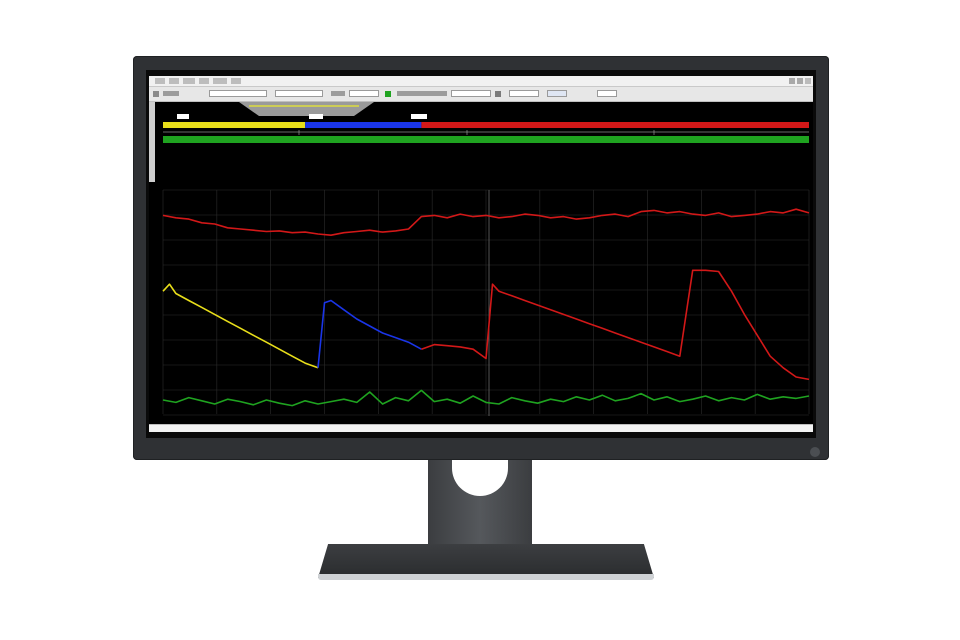 This screenshot has width=960, height=640. I want to click on overview-side-strip, so click(152, 142).